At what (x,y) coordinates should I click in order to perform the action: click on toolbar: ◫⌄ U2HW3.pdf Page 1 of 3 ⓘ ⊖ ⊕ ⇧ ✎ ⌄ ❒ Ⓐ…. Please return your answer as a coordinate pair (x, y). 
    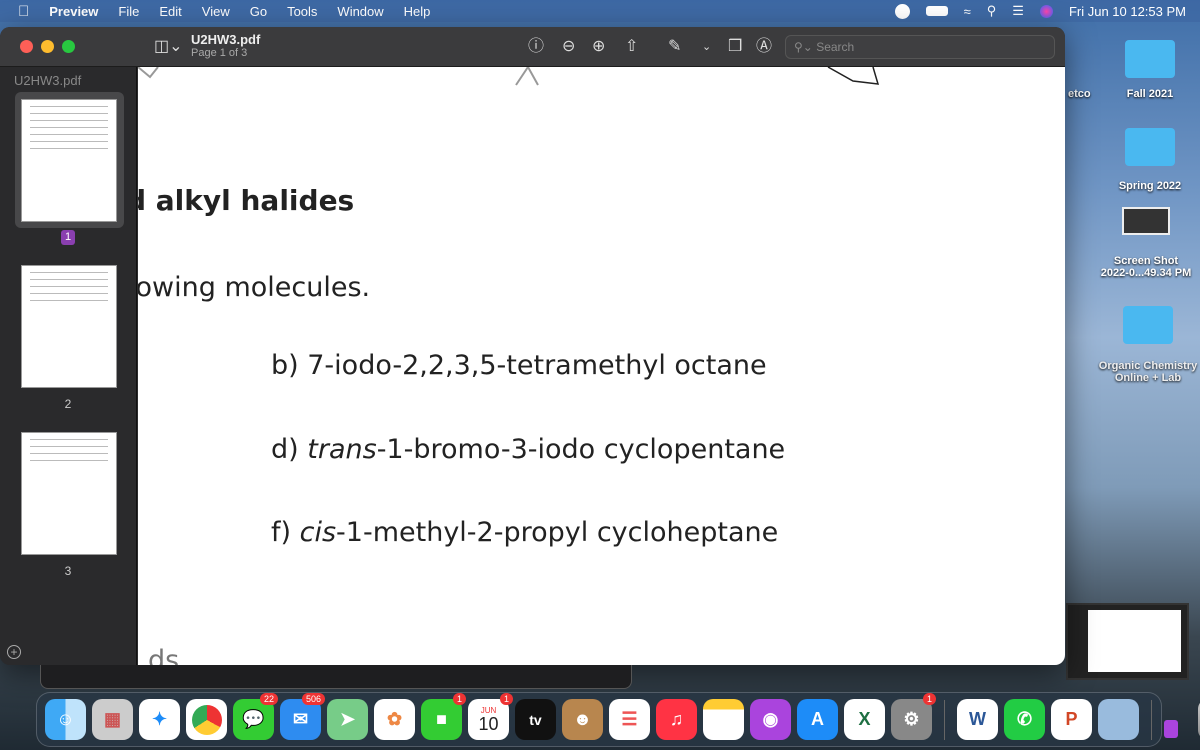
    Looking at the image, I should click on (532, 47).